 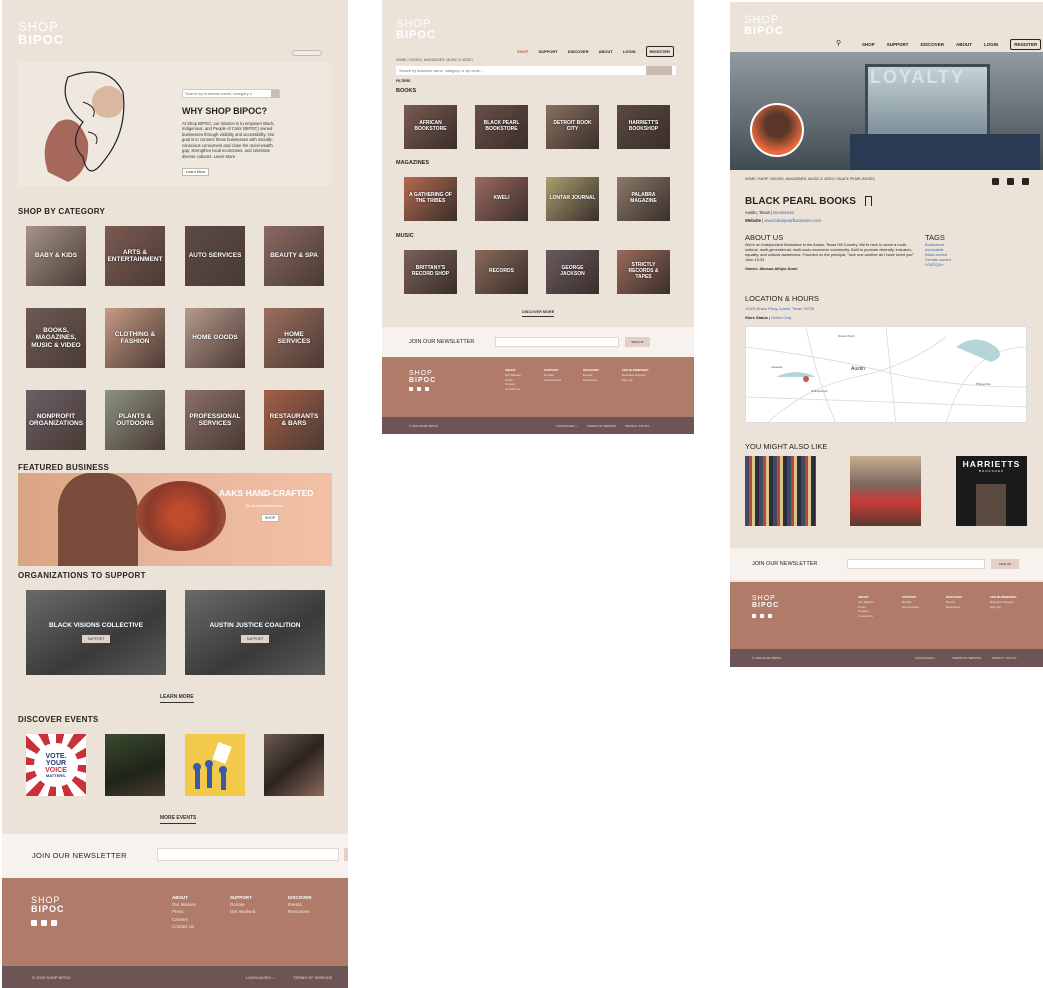 What do you see at coordinates (56, 765) in the screenshot?
I see `event-vote: VOTE. YOUR VOICE MATTERS.` at bounding box center [56, 765].